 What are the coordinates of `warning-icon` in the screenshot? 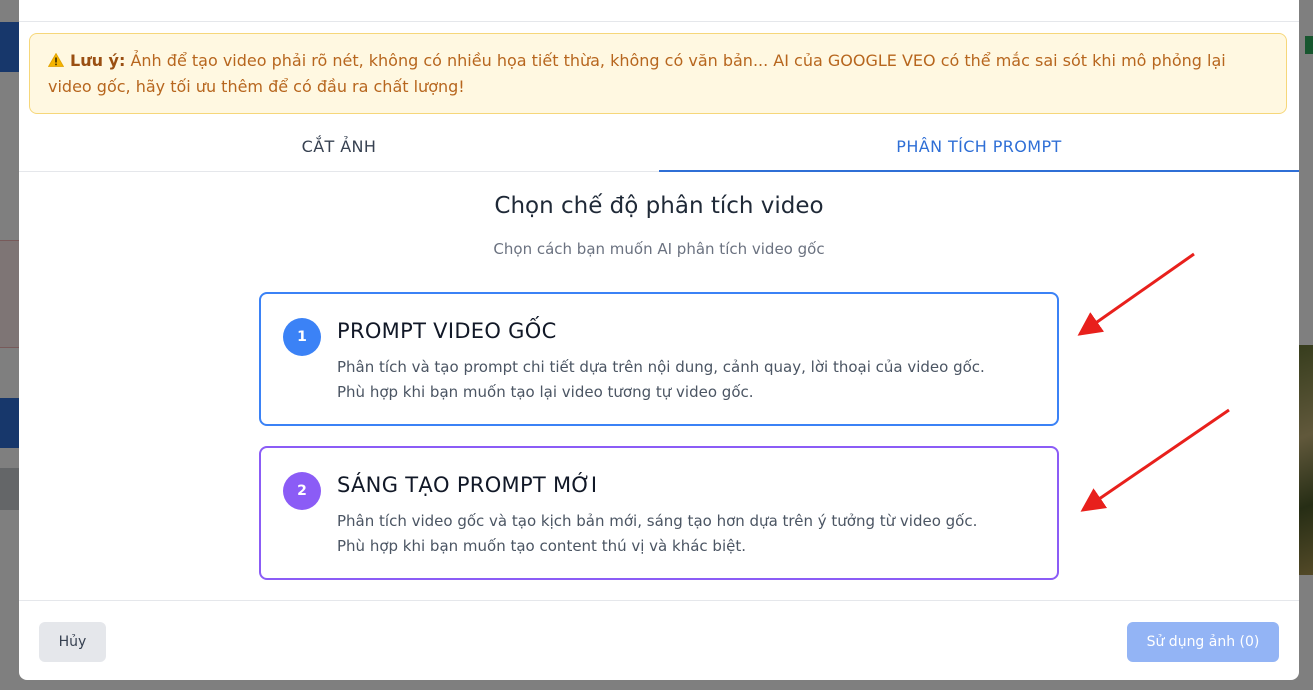 It's located at (56, 60).